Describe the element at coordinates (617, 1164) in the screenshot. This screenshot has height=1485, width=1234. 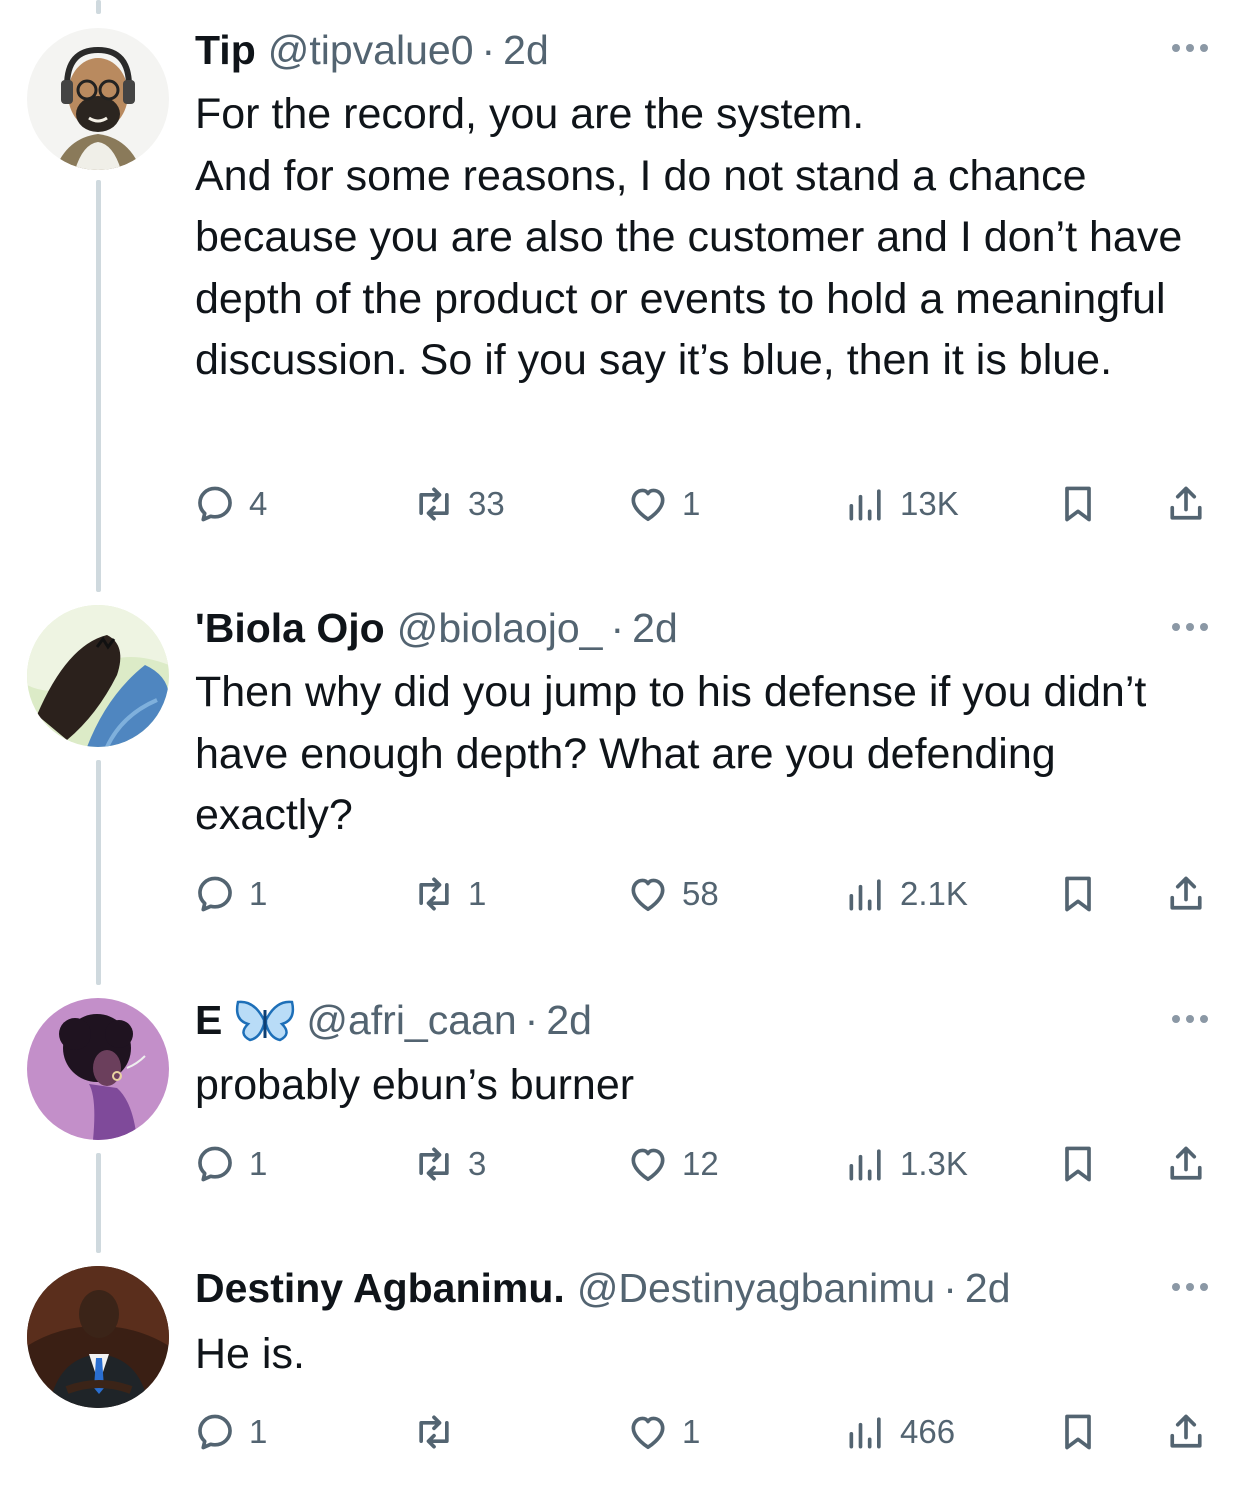
I see `action-bar: 1 3 12 1.3K` at that location.